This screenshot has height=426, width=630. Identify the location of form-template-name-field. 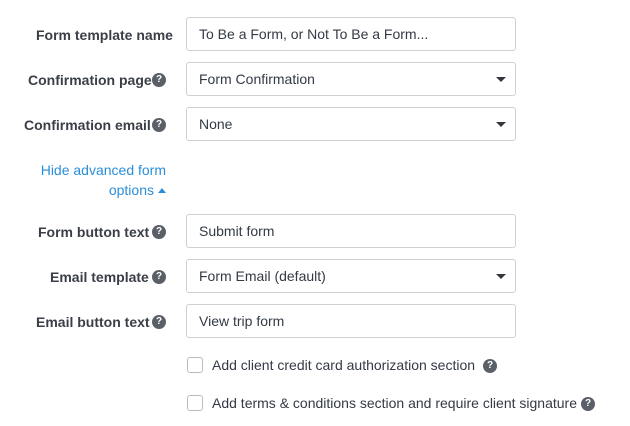
(351, 34).